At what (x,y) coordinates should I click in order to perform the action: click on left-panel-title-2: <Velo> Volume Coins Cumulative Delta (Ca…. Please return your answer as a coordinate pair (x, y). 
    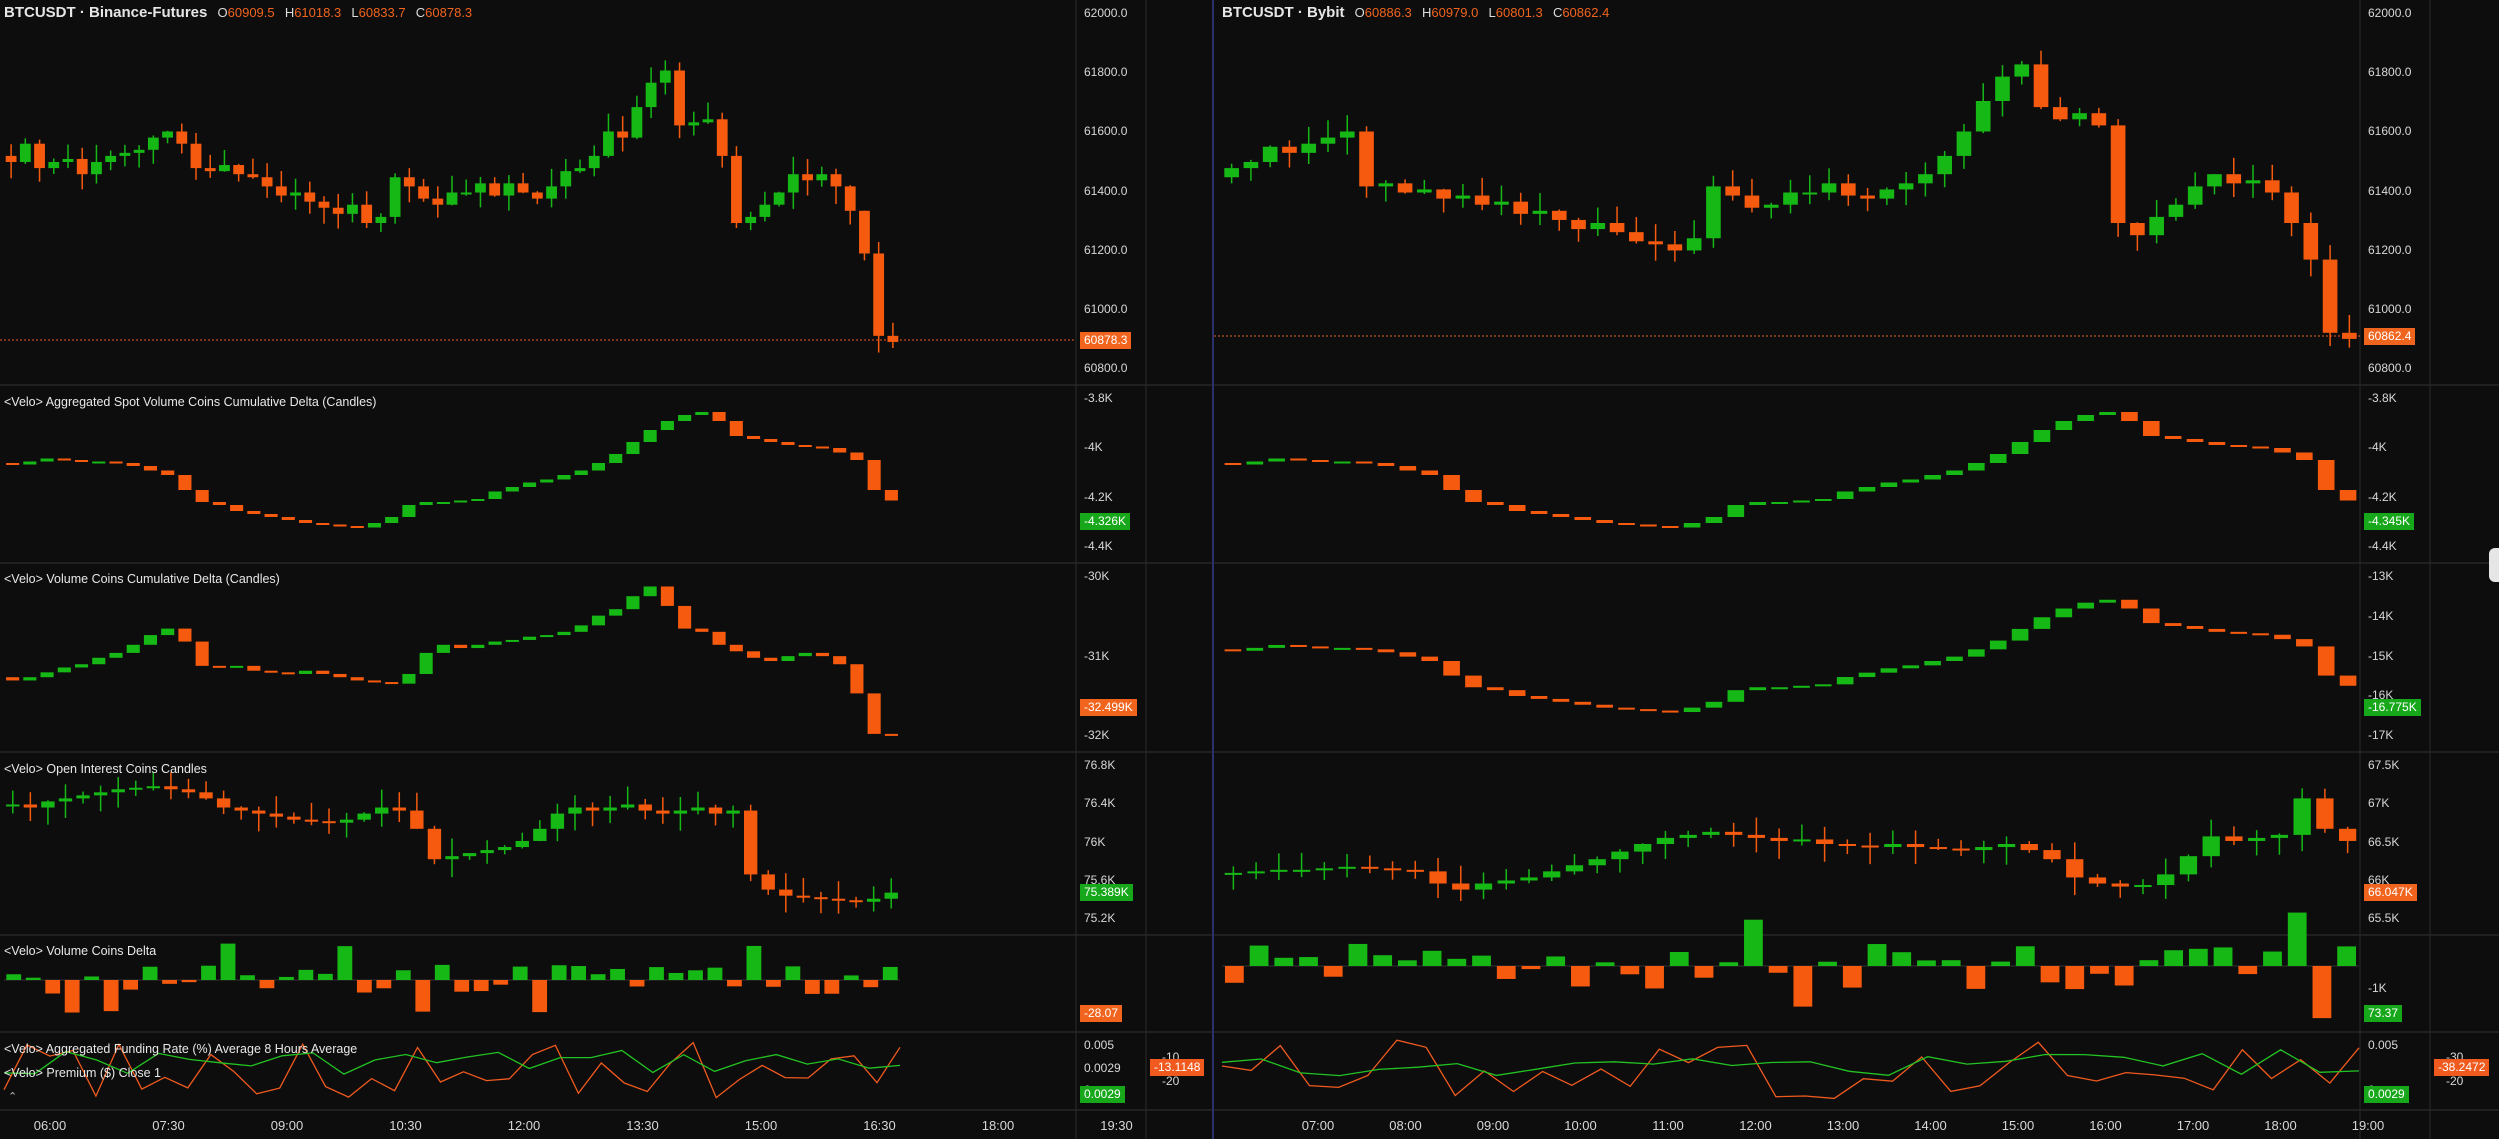
    Looking at the image, I should click on (142, 579).